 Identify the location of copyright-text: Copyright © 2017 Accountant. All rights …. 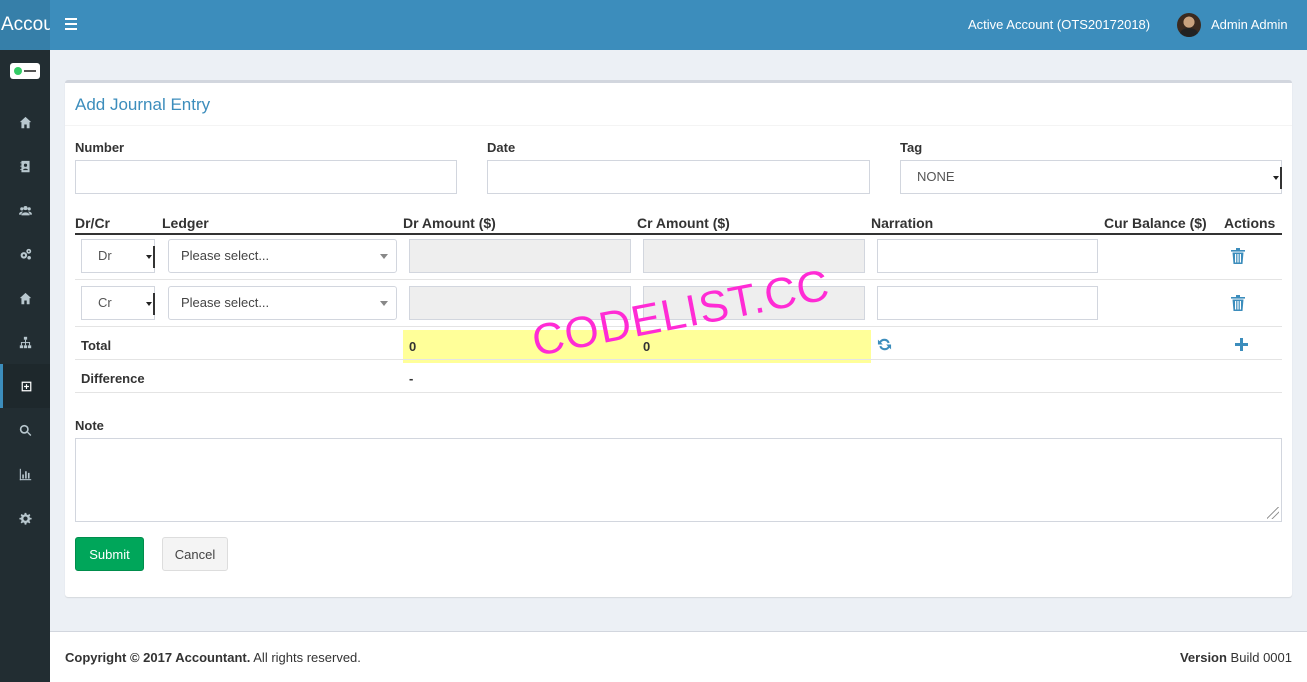
(213, 657).